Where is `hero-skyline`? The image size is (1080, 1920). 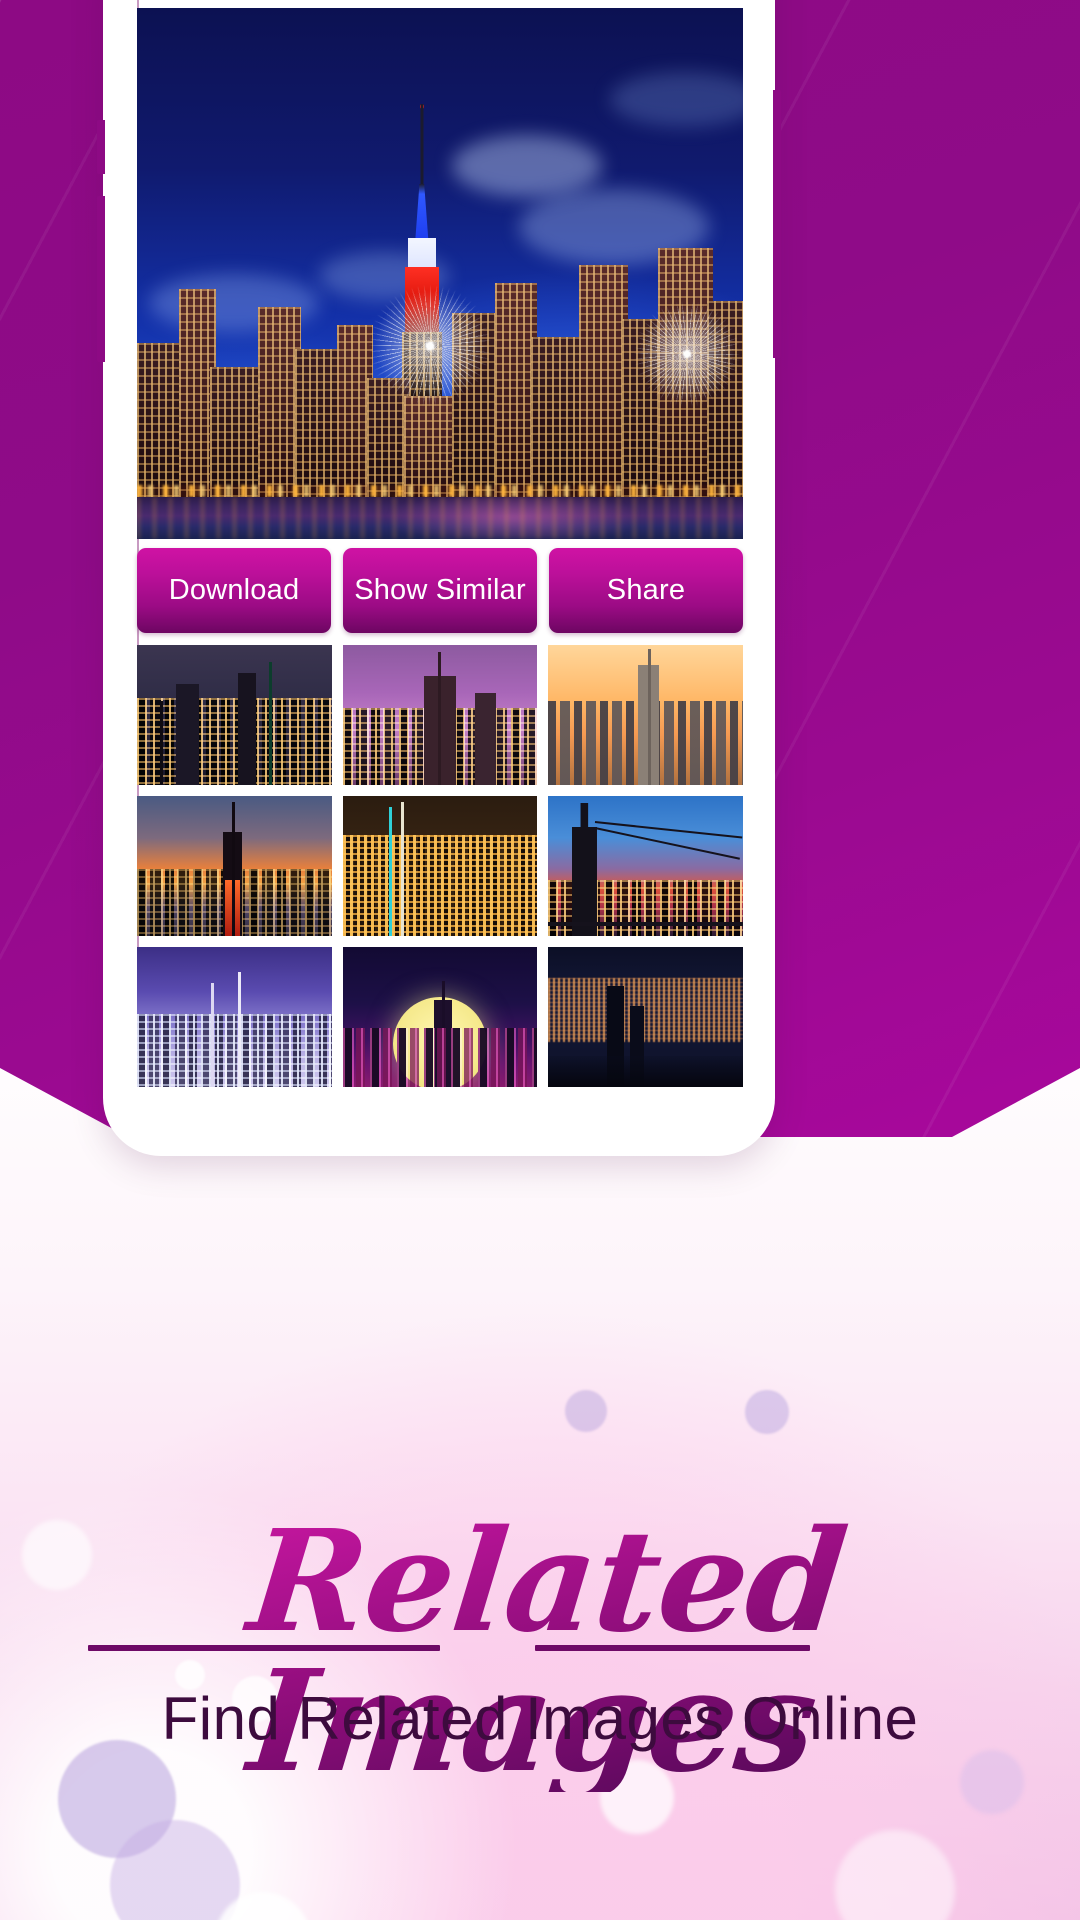 hero-skyline is located at coordinates (440, 390).